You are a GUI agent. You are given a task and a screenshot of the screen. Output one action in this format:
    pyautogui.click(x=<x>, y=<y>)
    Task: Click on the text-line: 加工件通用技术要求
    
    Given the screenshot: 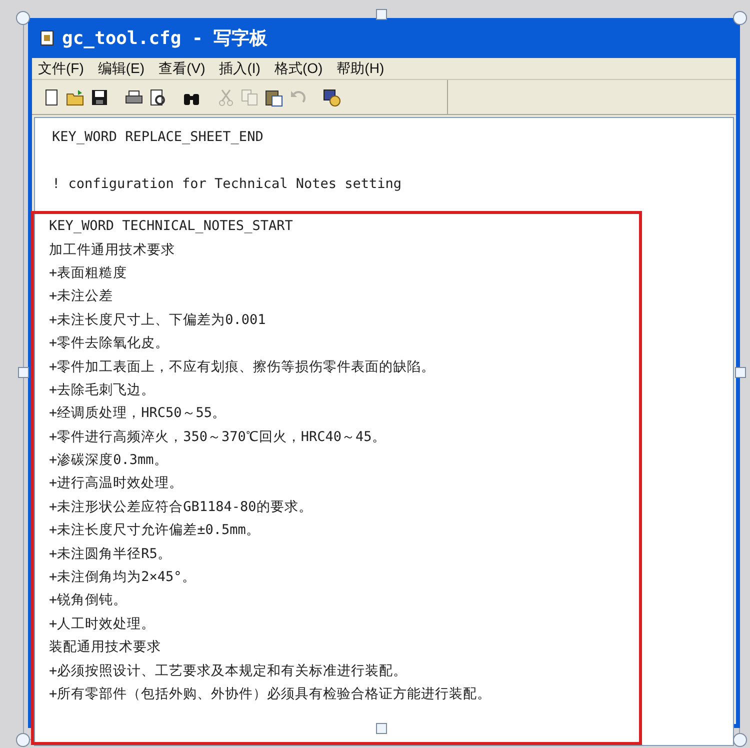 What is the action you would take?
    pyautogui.click(x=112, y=250)
    